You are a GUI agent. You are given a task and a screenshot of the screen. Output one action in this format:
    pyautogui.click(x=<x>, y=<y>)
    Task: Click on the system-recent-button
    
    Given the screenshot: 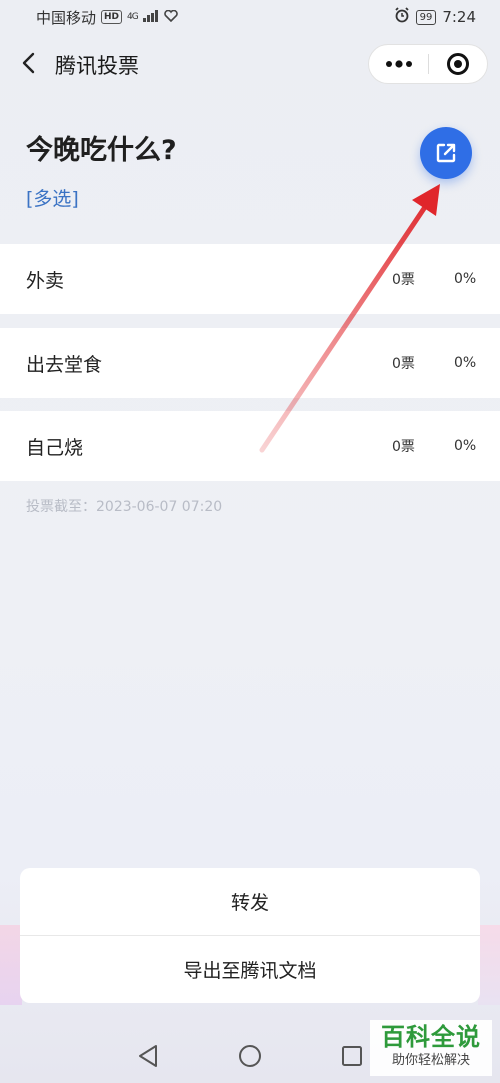 What is the action you would take?
    pyautogui.click(x=352, y=1056)
    